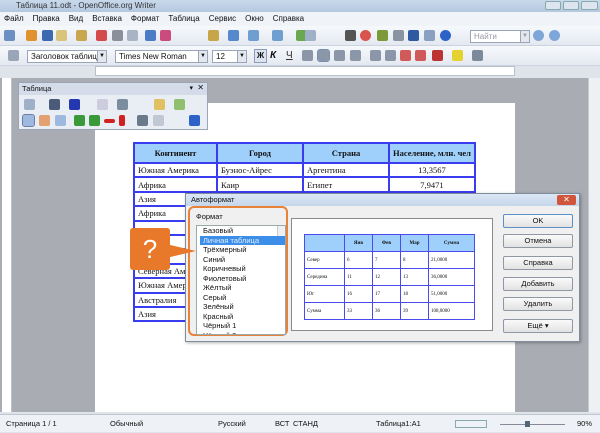  What do you see at coordinates (260, 56) in the screenshot?
I see `bold-button: Ж` at bounding box center [260, 56].